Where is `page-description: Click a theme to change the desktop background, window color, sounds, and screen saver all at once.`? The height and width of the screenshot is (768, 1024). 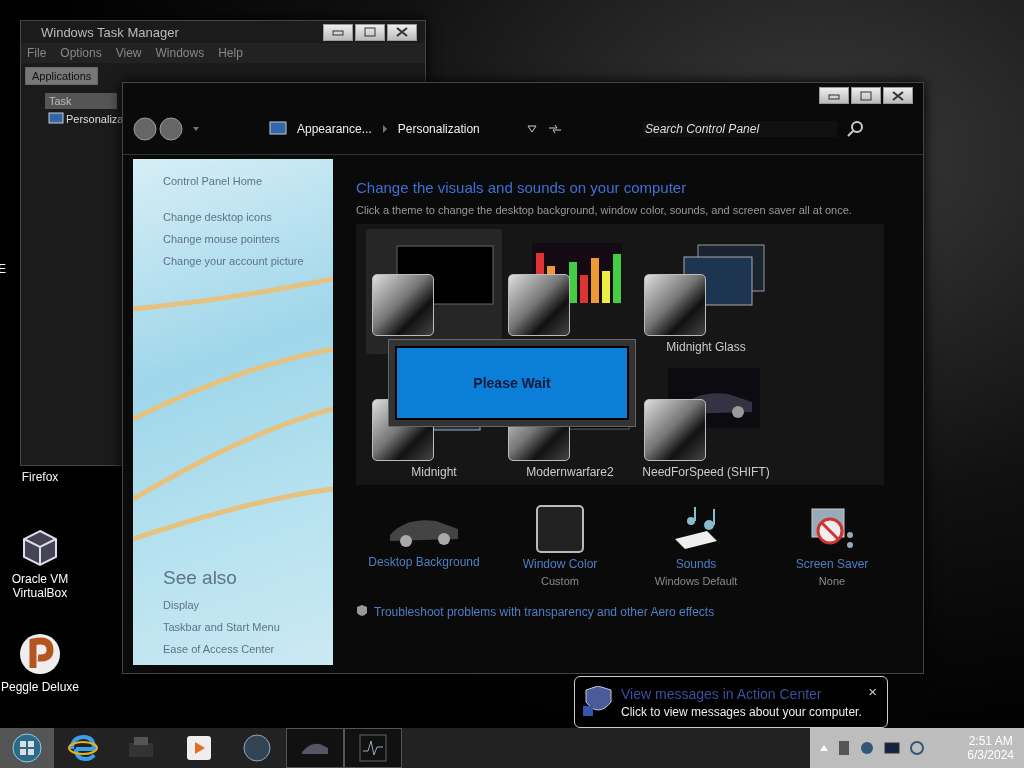
page-description: Click a theme to change the desktop background, window color, sounds, and screen saver all at once. is located at coordinates (604, 210).